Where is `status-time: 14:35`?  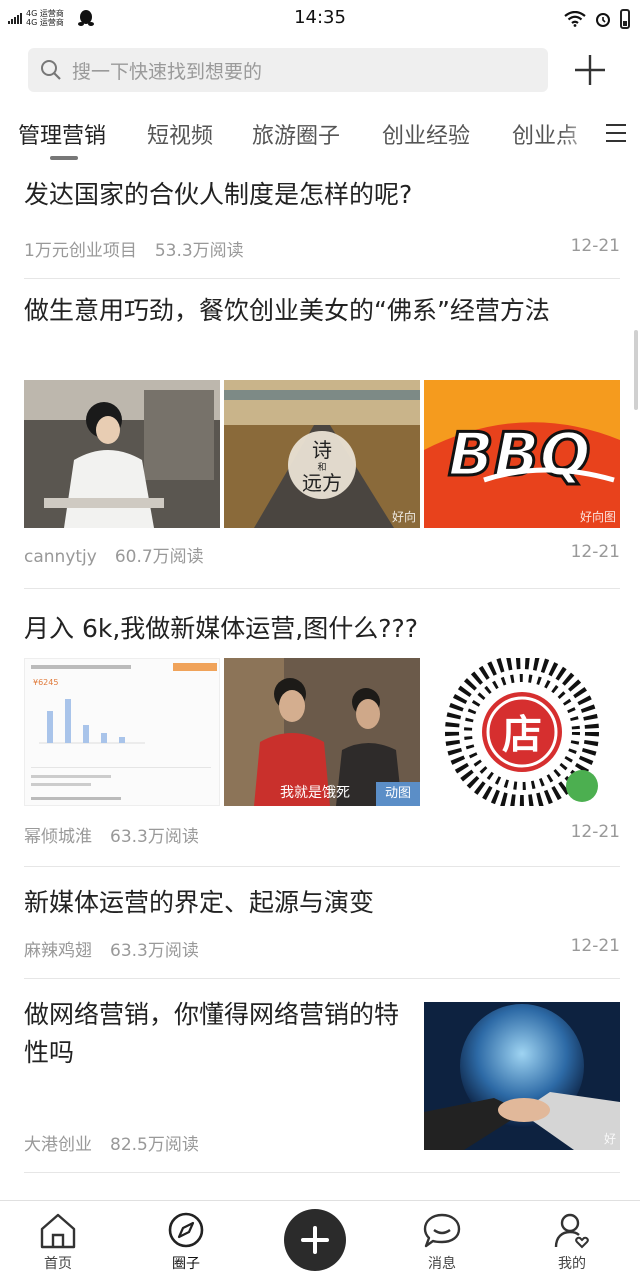 status-time: 14:35 is located at coordinates (320, 17).